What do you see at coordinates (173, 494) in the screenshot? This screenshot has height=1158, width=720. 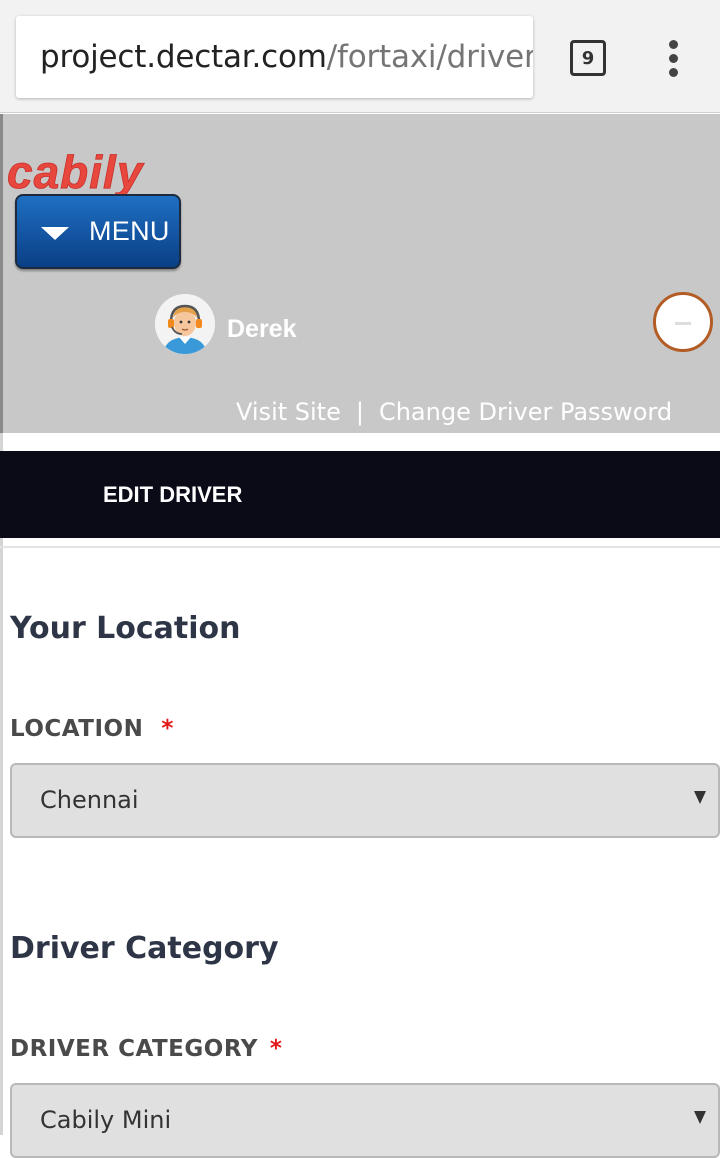 I see `page-title: EDIT DRIVER` at bounding box center [173, 494].